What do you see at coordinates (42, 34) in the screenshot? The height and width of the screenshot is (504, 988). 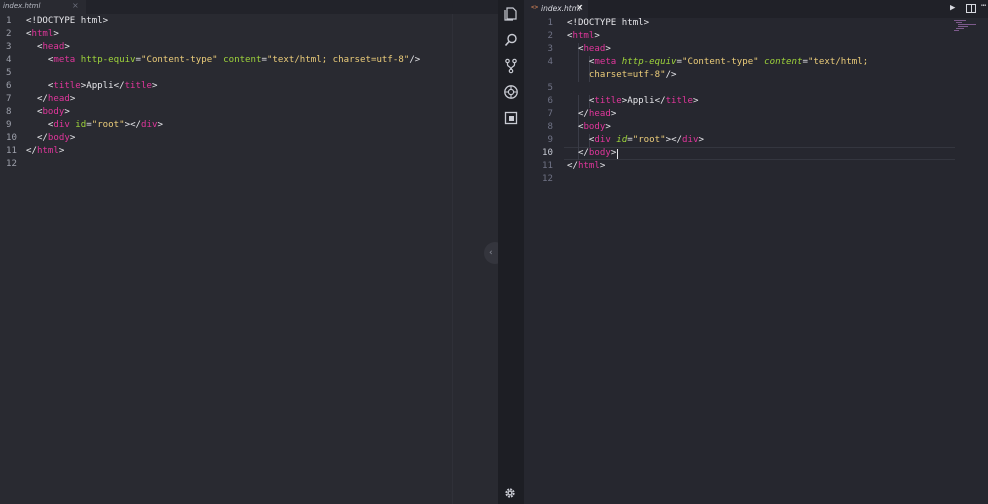 I see `code-text: <html>` at bounding box center [42, 34].